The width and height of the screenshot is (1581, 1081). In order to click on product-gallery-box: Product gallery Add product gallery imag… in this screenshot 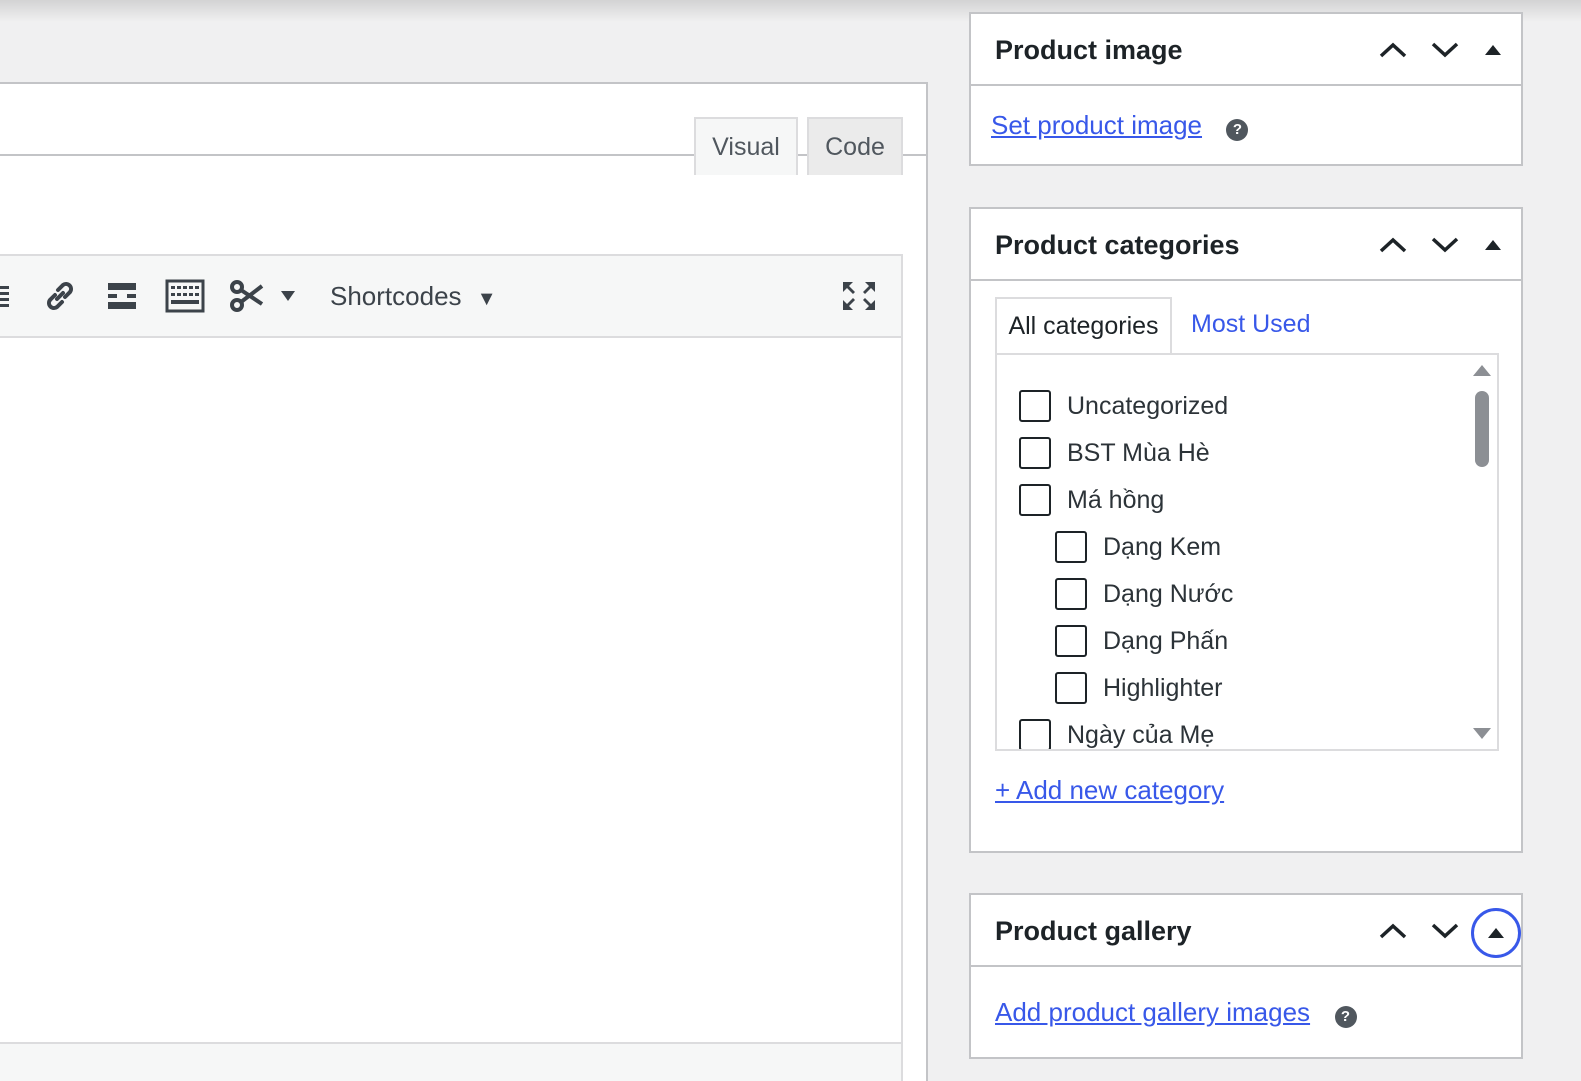, I will do `click(1246, 976)`.